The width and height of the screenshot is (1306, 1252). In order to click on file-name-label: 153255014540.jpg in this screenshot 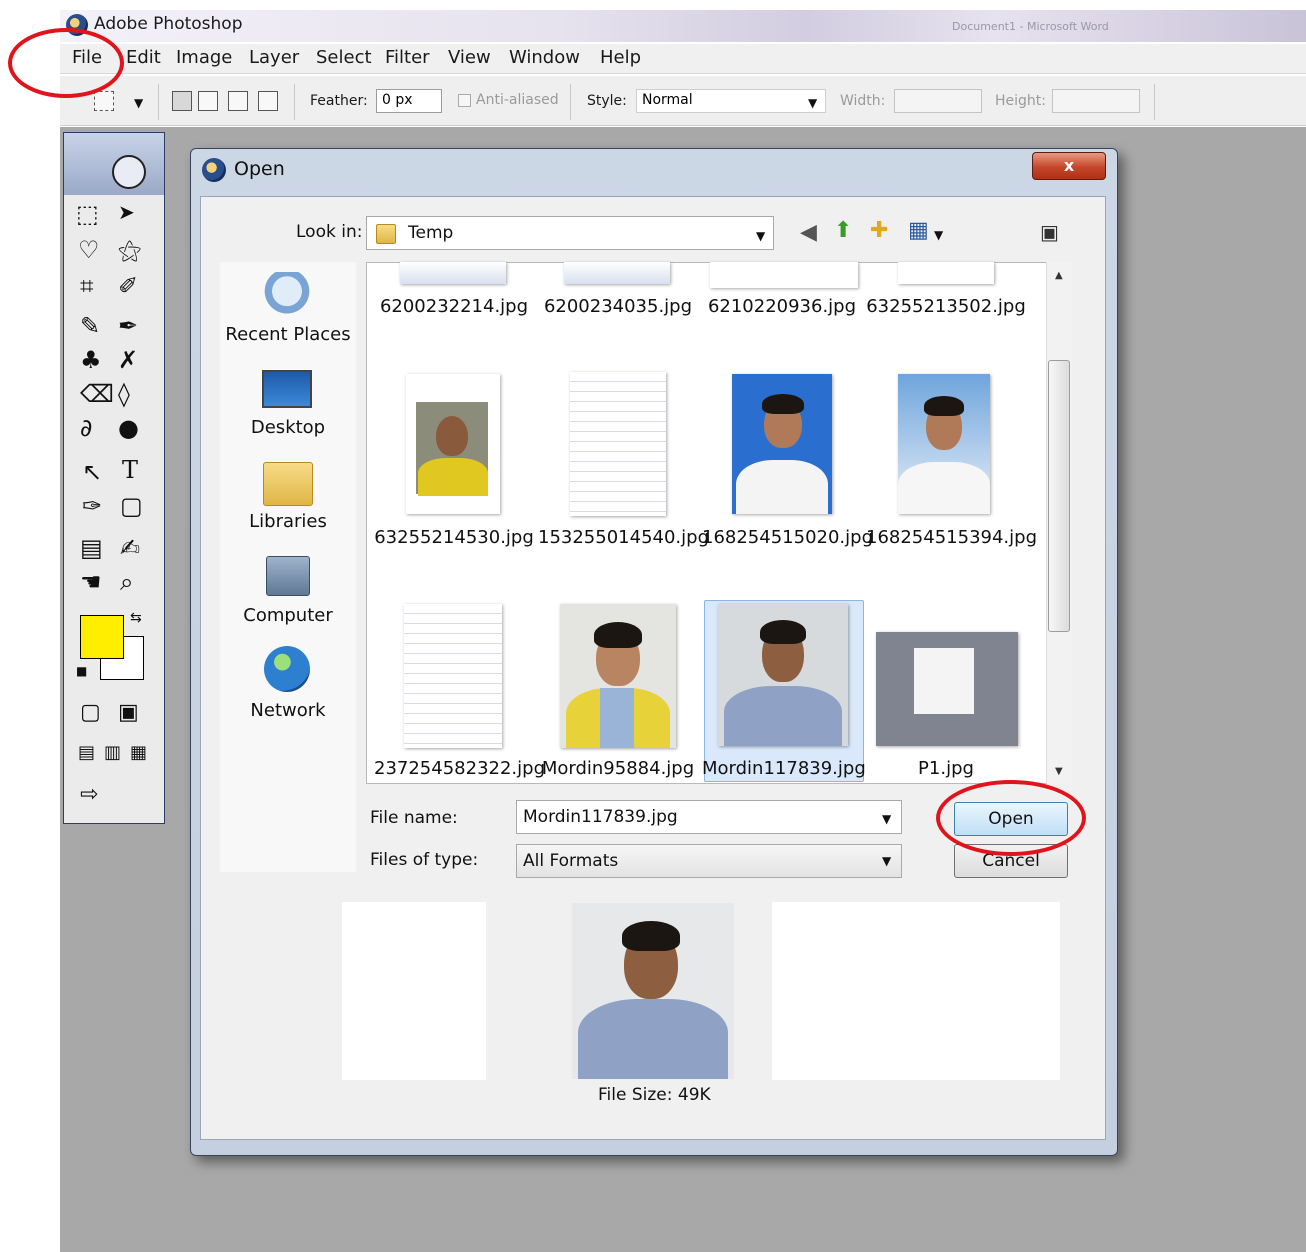, I will do `click(623, 537)`.